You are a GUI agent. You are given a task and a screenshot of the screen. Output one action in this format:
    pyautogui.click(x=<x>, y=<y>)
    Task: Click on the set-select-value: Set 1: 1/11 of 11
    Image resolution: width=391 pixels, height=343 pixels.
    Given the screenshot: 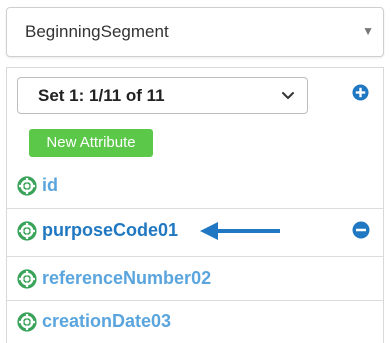 What is the action you would take?
    pyautogui.click(x=101, y=95)
    